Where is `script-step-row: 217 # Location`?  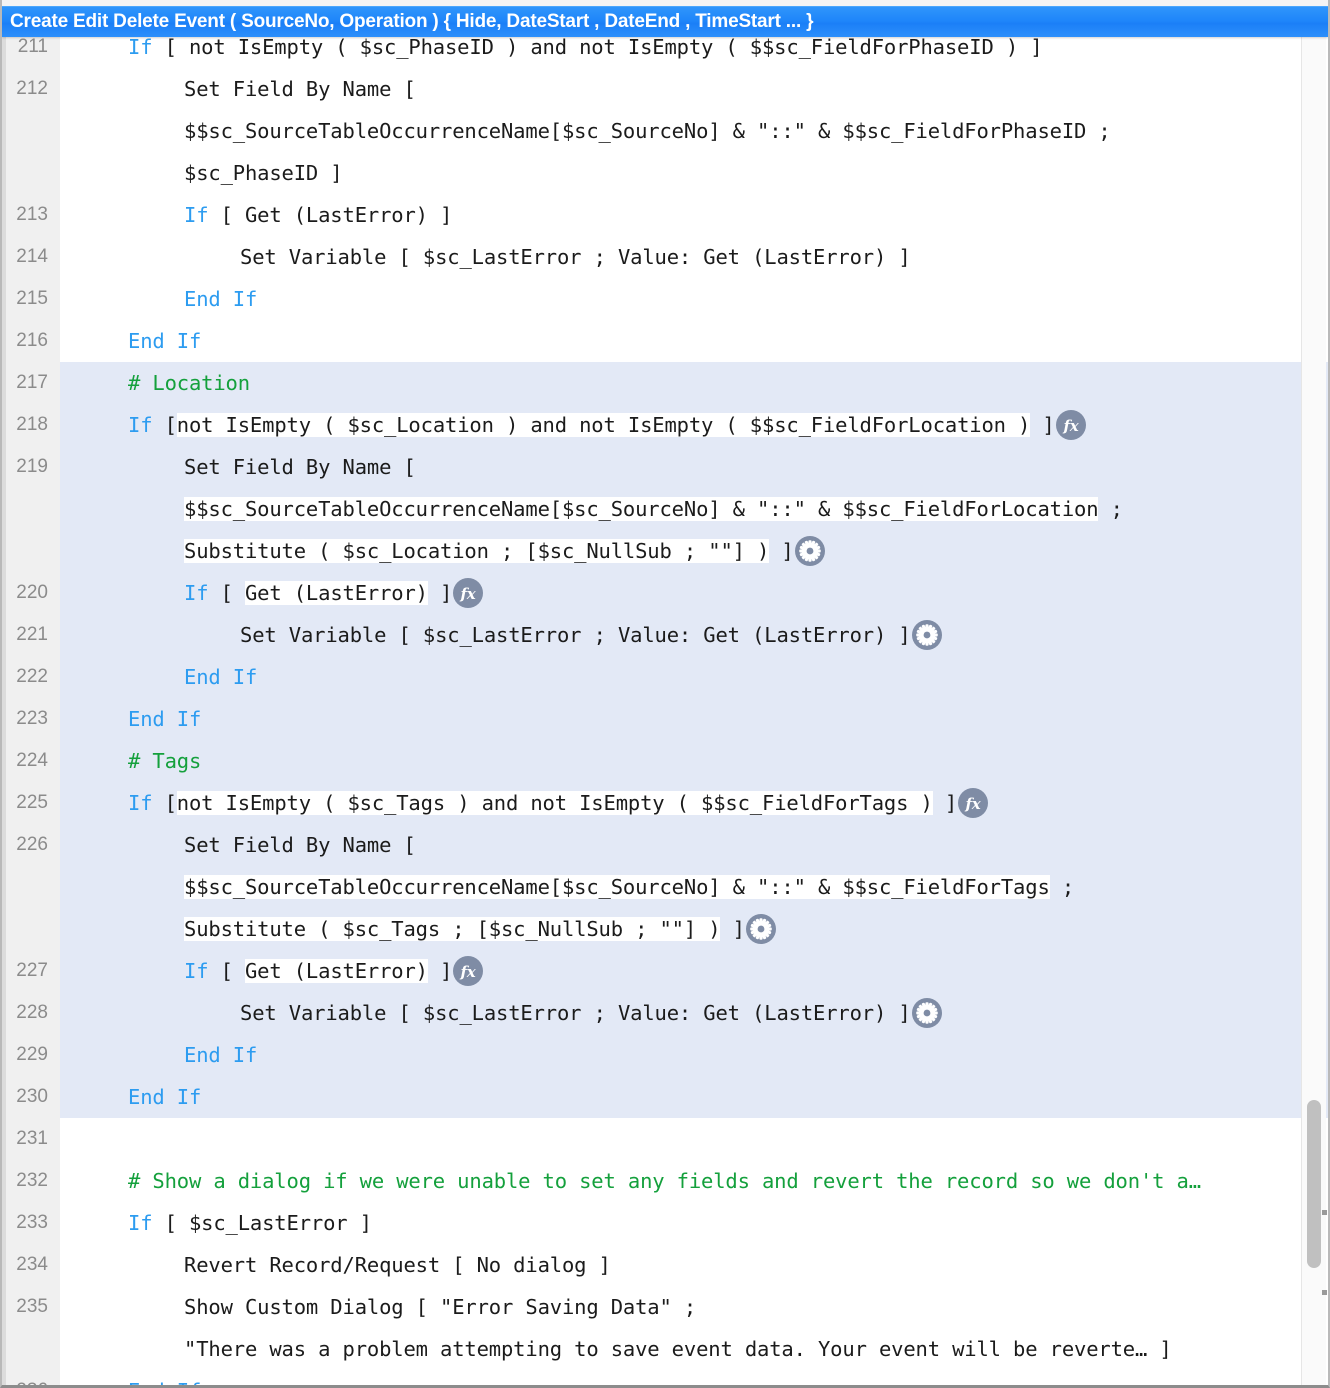 script-step-row: 217 # Location is located at coordinates (665, 383).